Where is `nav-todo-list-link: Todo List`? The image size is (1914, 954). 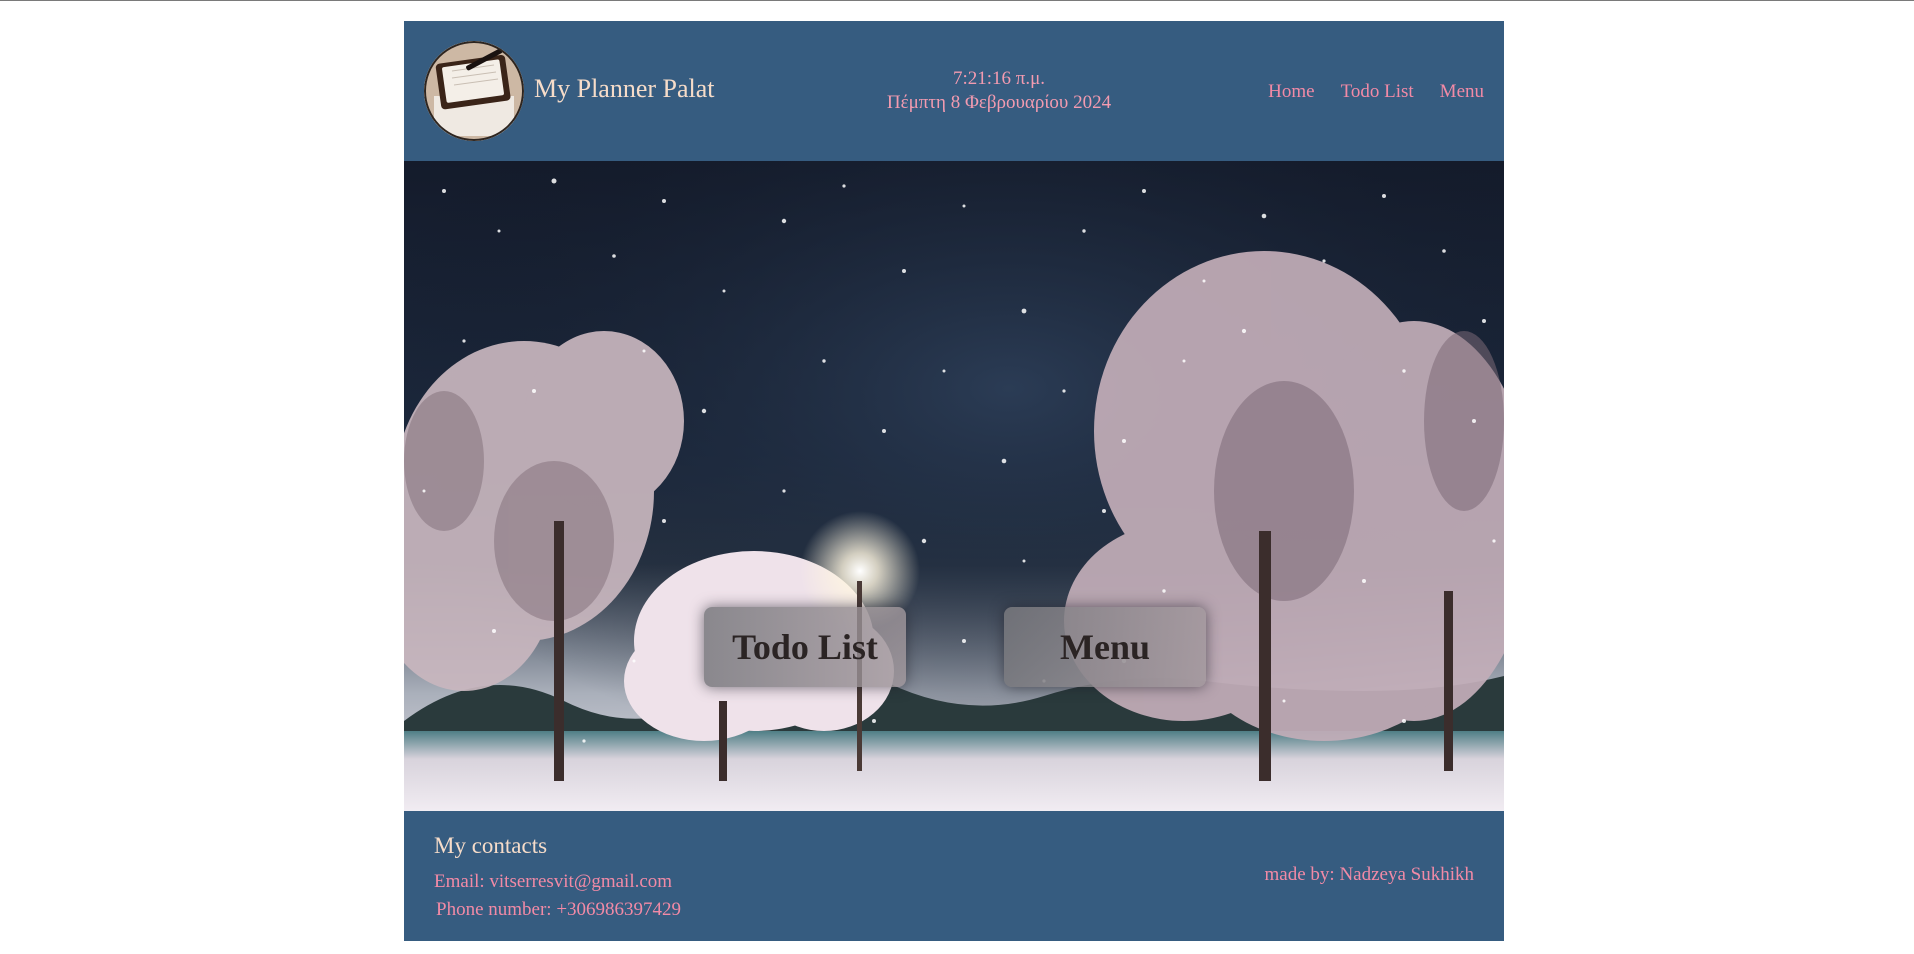 nav-todo-list-link: Todo List is located at coordinates (1377, 92).